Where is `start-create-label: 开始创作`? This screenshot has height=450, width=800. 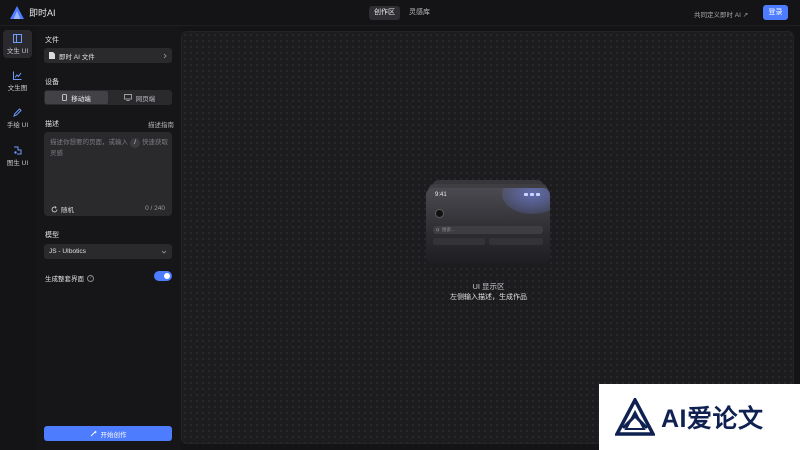
start-create-label: 开始创作 is located at coordinates (113, 435).